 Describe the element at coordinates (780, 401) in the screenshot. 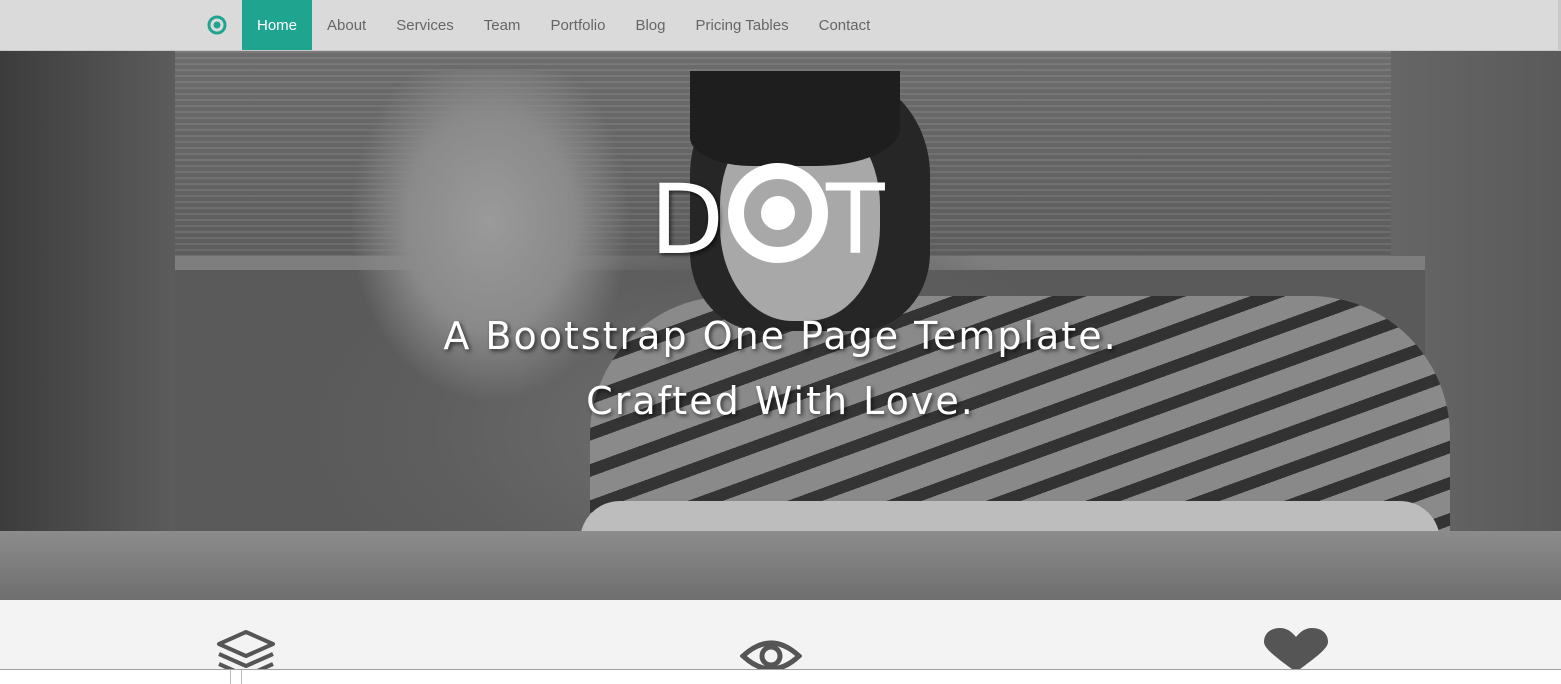

I see `hero-tagline-line2: Crafted With Love.` at that location.